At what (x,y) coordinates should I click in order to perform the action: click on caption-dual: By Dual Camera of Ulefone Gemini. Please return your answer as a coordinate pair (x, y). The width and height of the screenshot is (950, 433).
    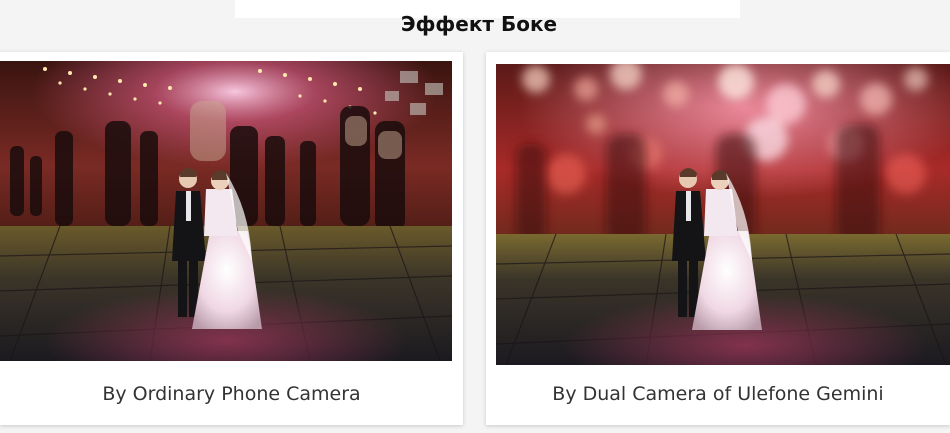
    Looking at the image, I should click on (718, 394).